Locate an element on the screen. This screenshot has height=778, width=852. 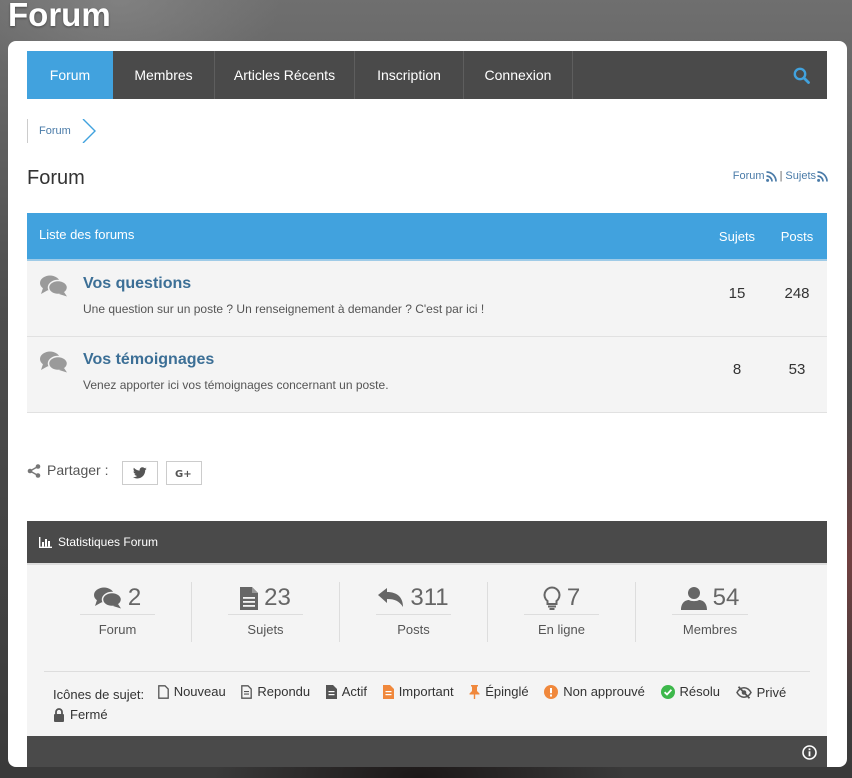
stat-label: Forum is located at coordinates (117, 629).